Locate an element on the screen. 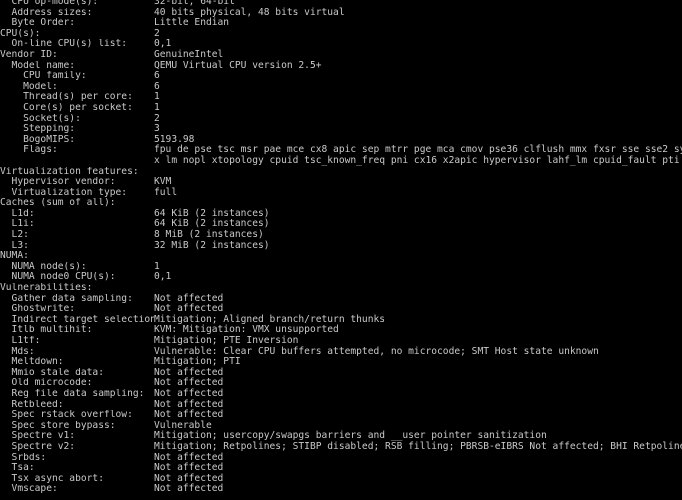 This screenshot has width=682, height=500. line-value: 0,1 is located at coordinates (163, 277).